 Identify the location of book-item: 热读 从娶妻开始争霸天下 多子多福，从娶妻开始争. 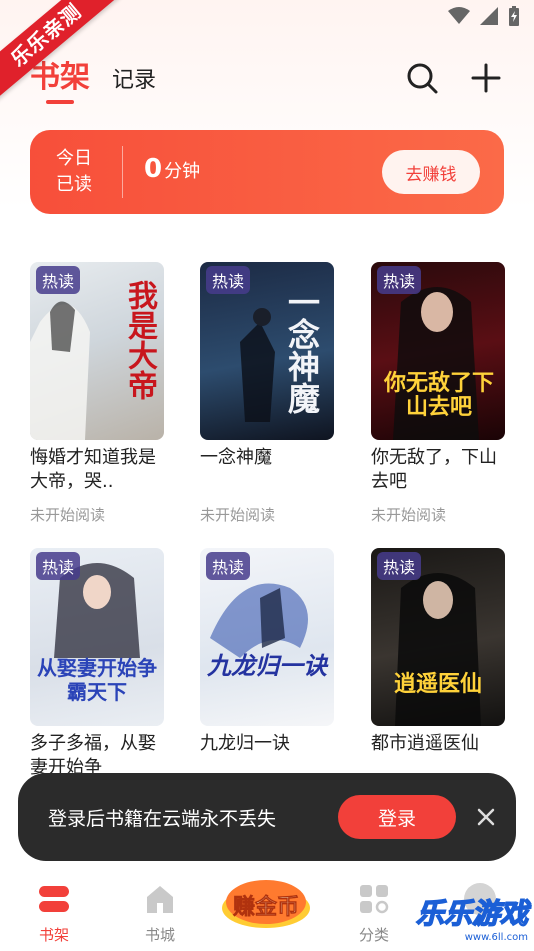
(97, 664).